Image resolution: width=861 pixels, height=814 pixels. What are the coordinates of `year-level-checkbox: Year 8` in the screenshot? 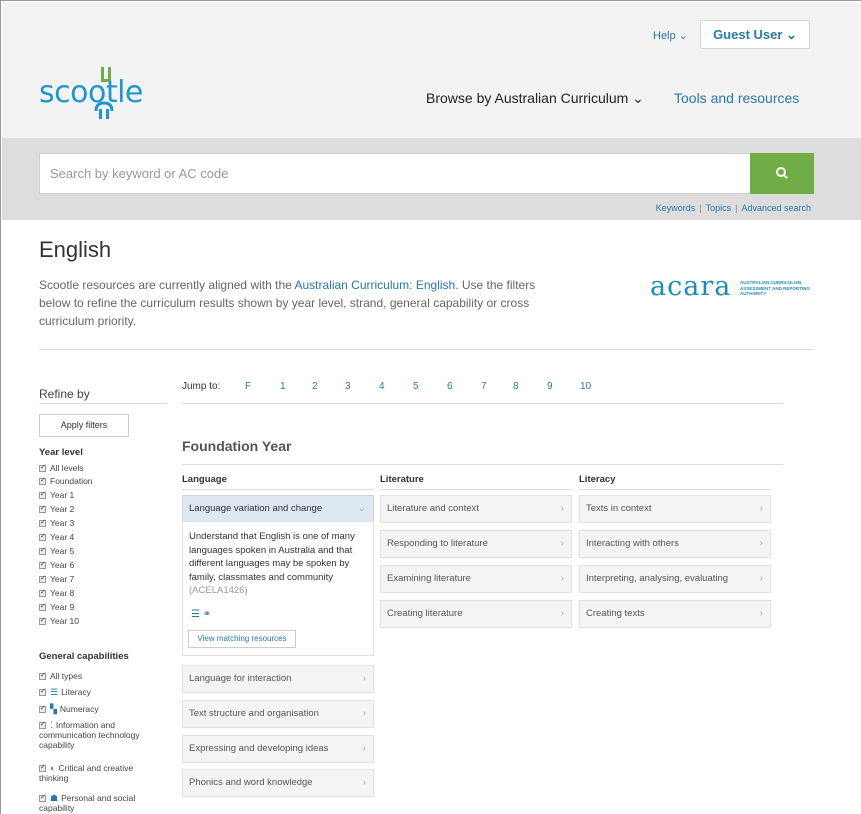 It's located at (56, 593).